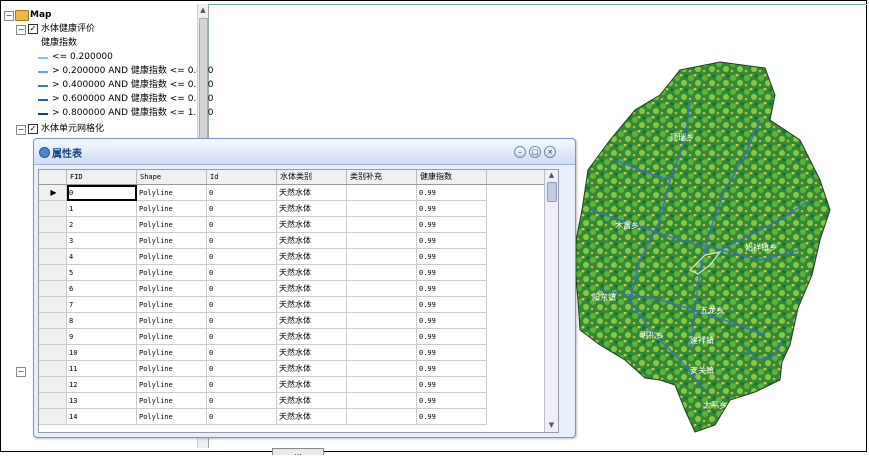 The image size is (869, 457). Describe the element at coordinates (452, 177) in the screenshot. I see `column-header: 健康指数` at that location.